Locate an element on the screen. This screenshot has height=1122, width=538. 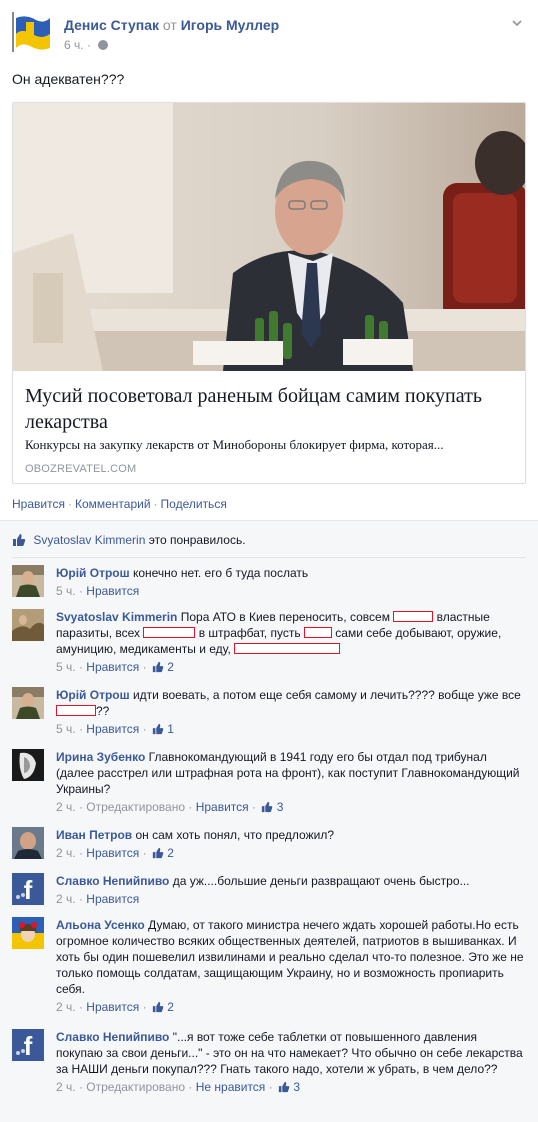
comment-unlike-button: Не нравится is located at coordinates (231, 1087).